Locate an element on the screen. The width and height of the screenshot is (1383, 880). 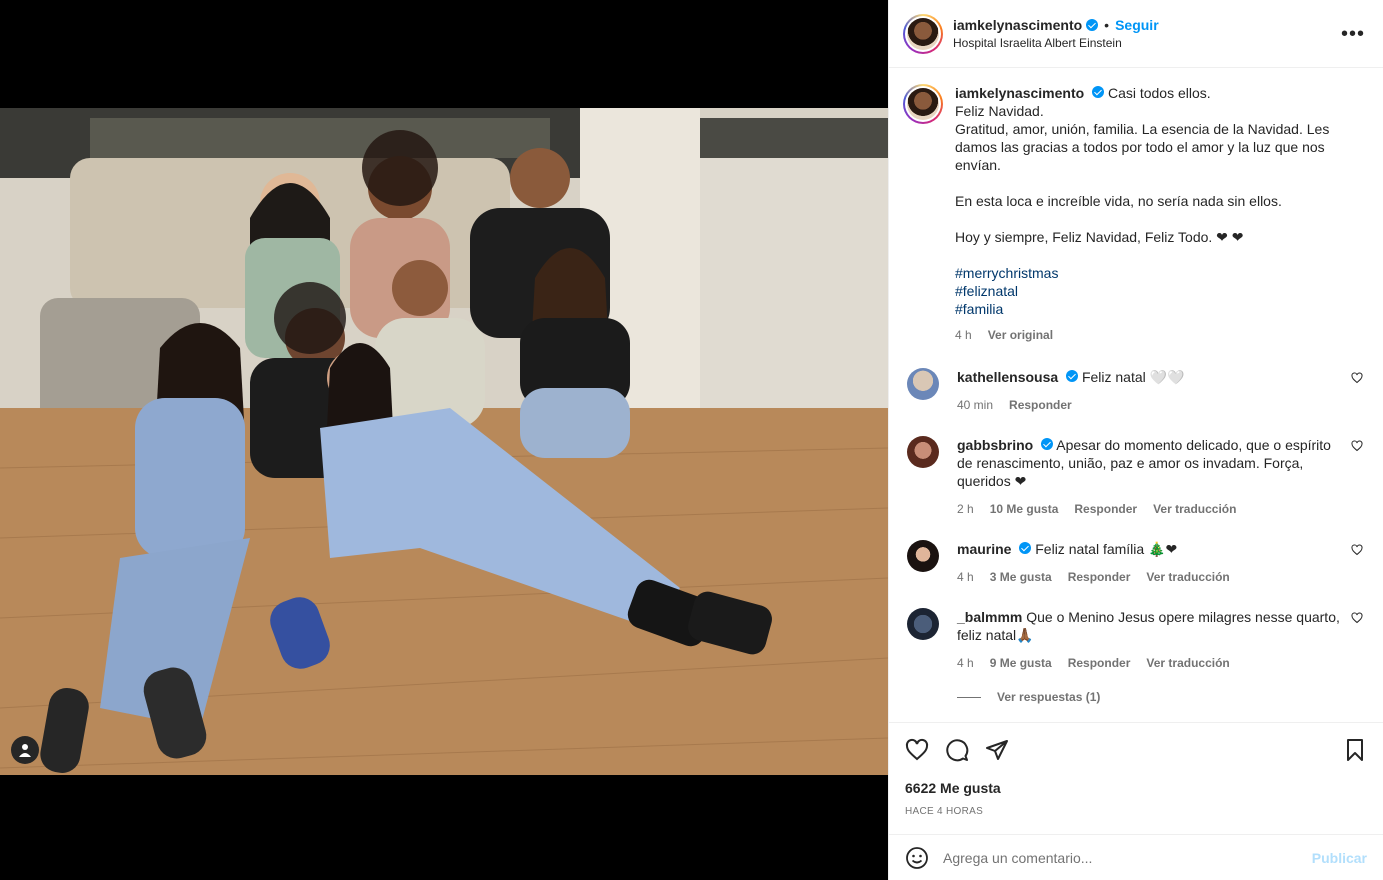
caption-time: 4 h is located at coordinates (963, 335).